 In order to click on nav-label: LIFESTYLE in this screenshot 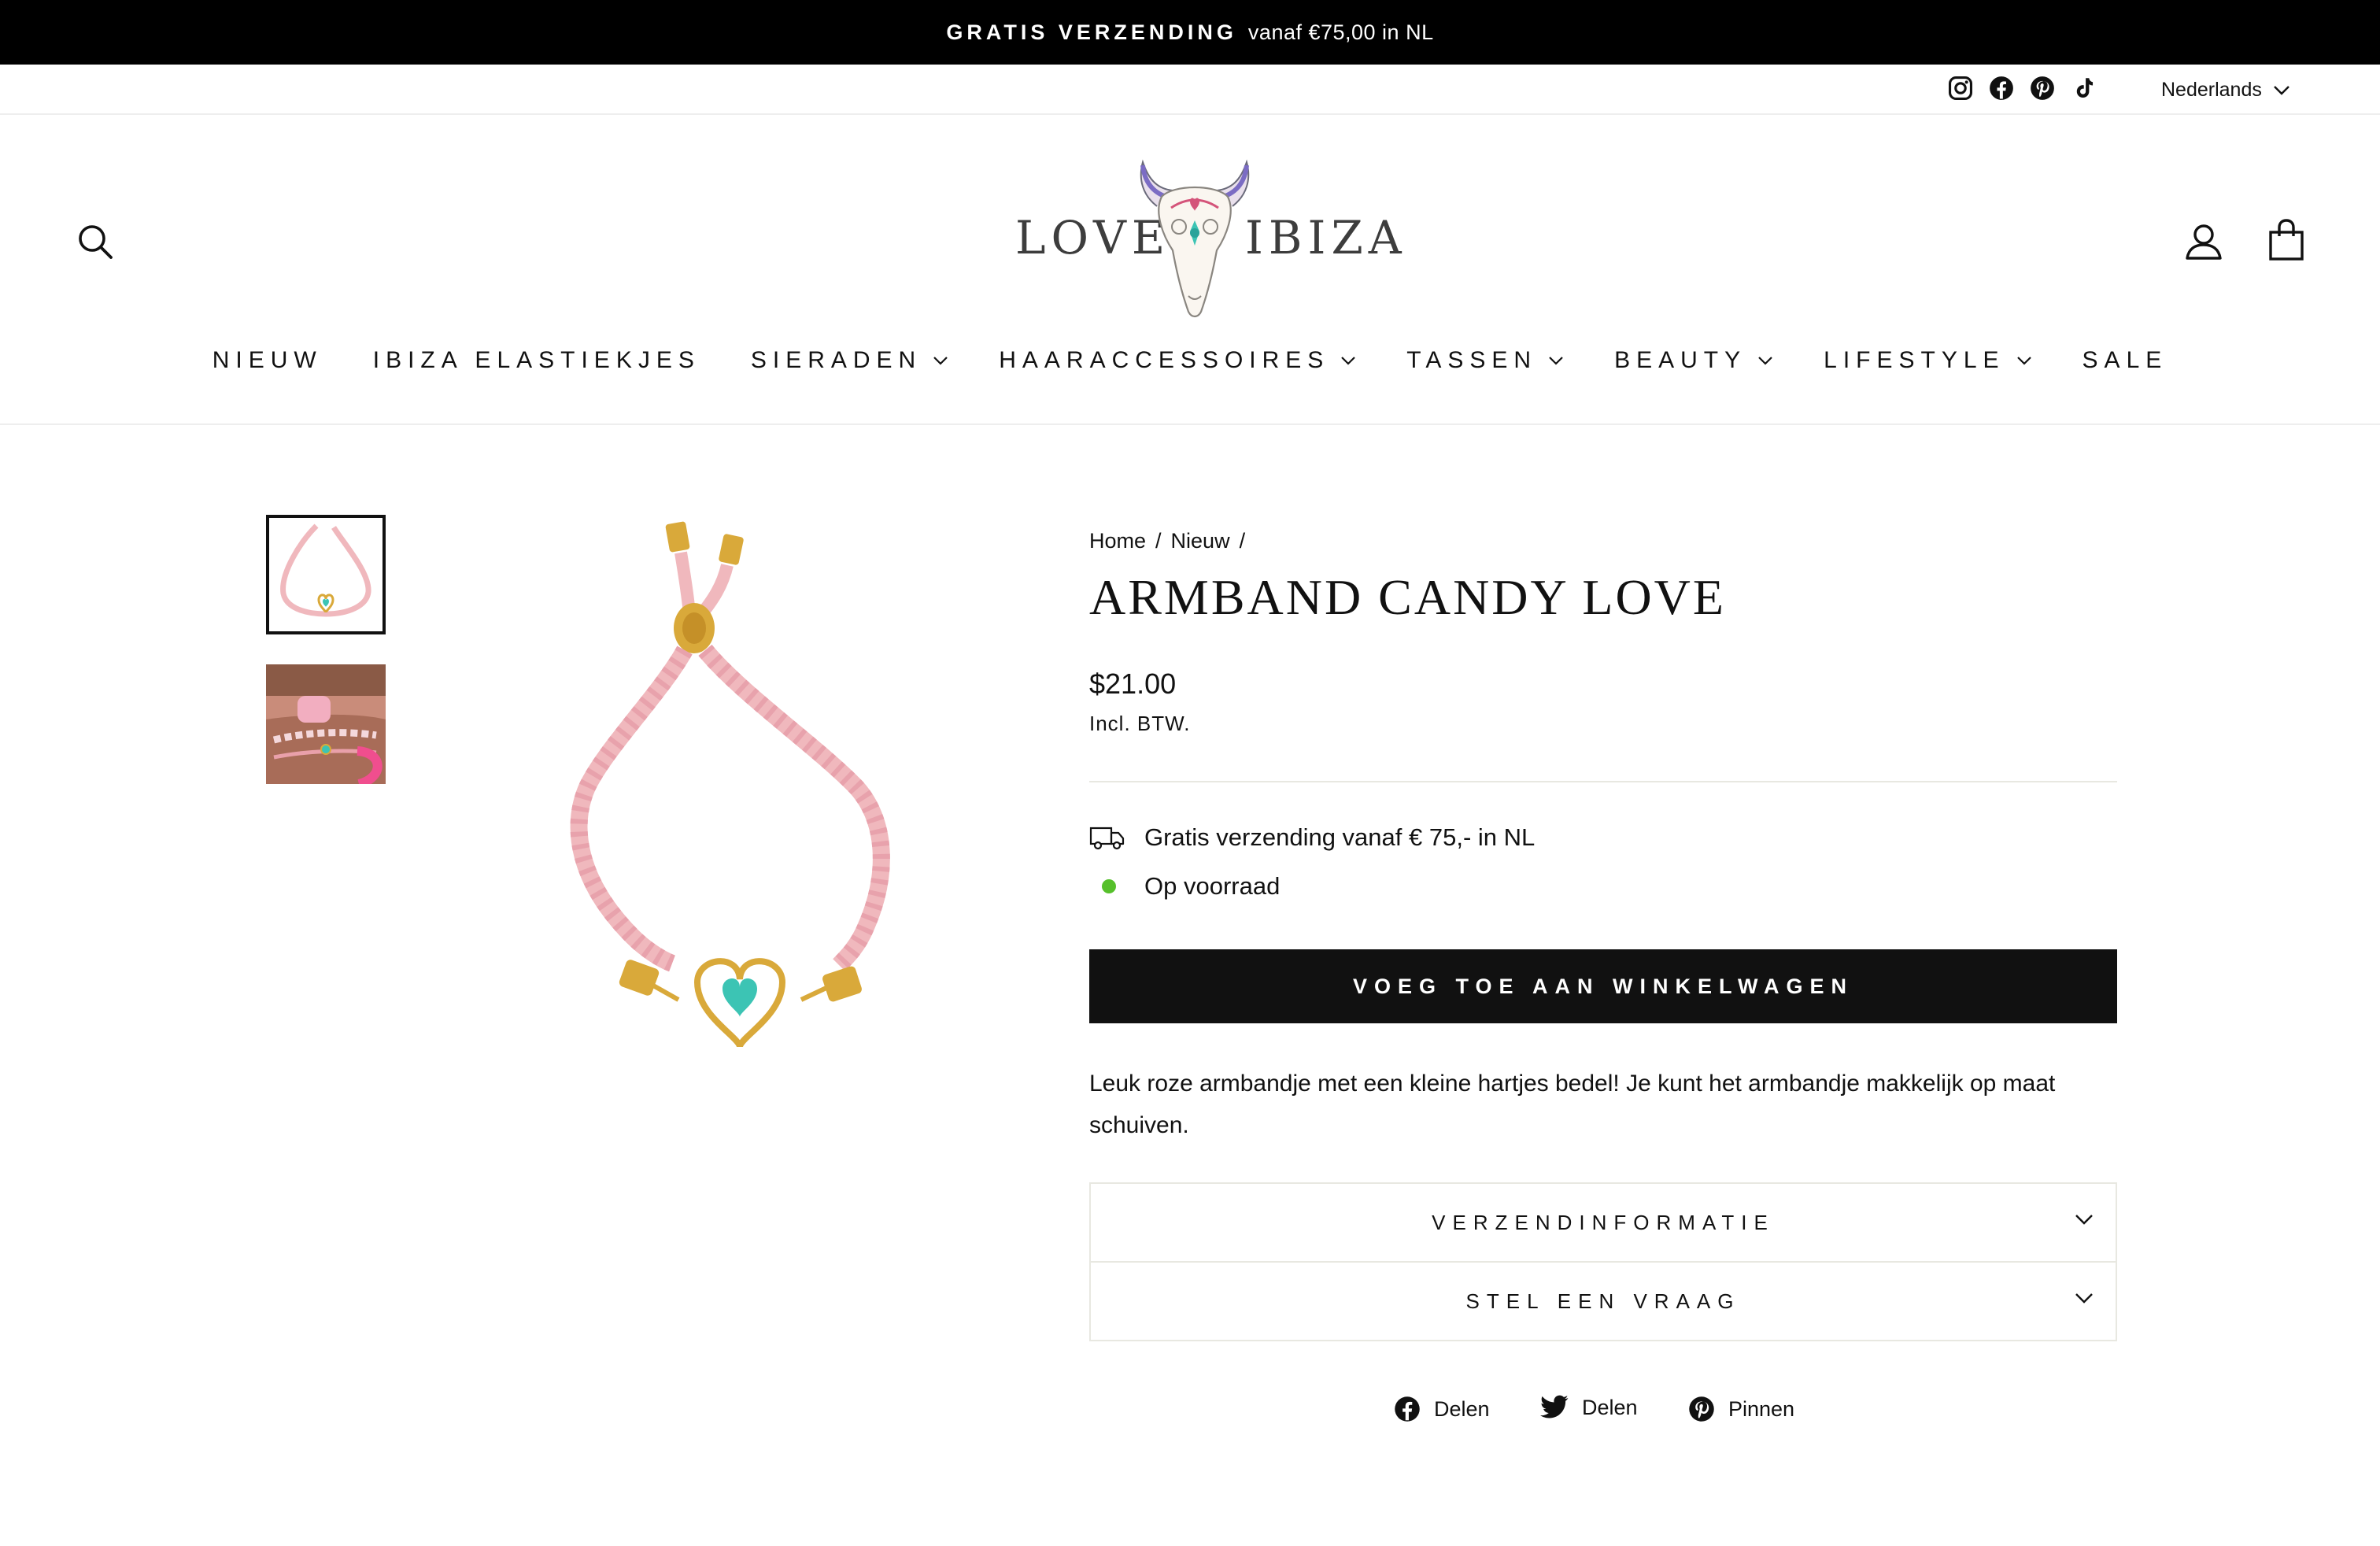, I will do `click(1914, 360)`.